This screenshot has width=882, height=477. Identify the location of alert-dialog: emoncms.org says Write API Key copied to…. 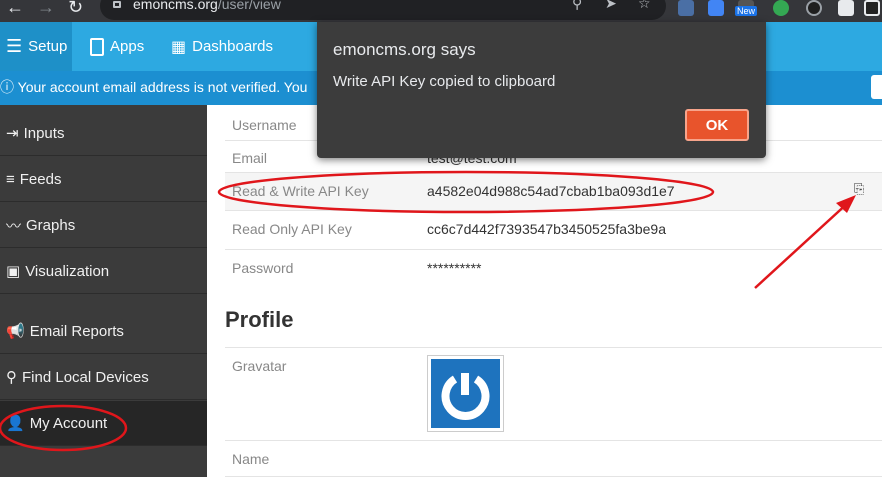
(541, 90).